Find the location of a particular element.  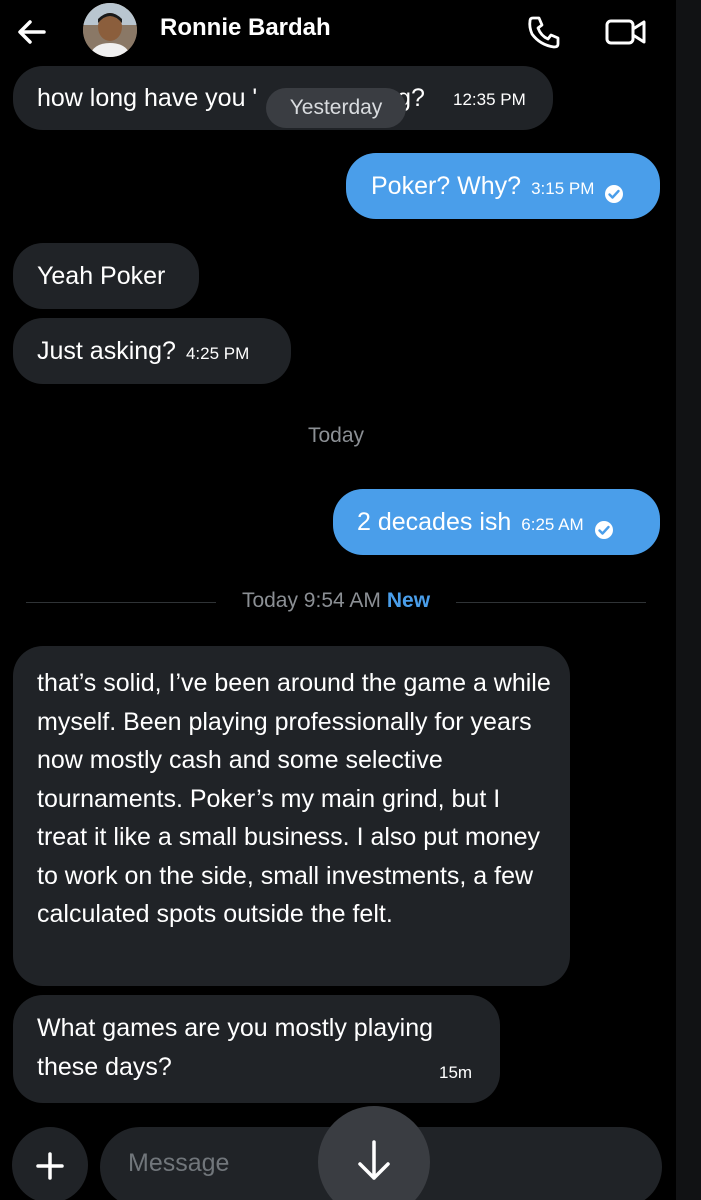

divider-timestamp: Today 9:54 AM is located at coordinates (311, 600).